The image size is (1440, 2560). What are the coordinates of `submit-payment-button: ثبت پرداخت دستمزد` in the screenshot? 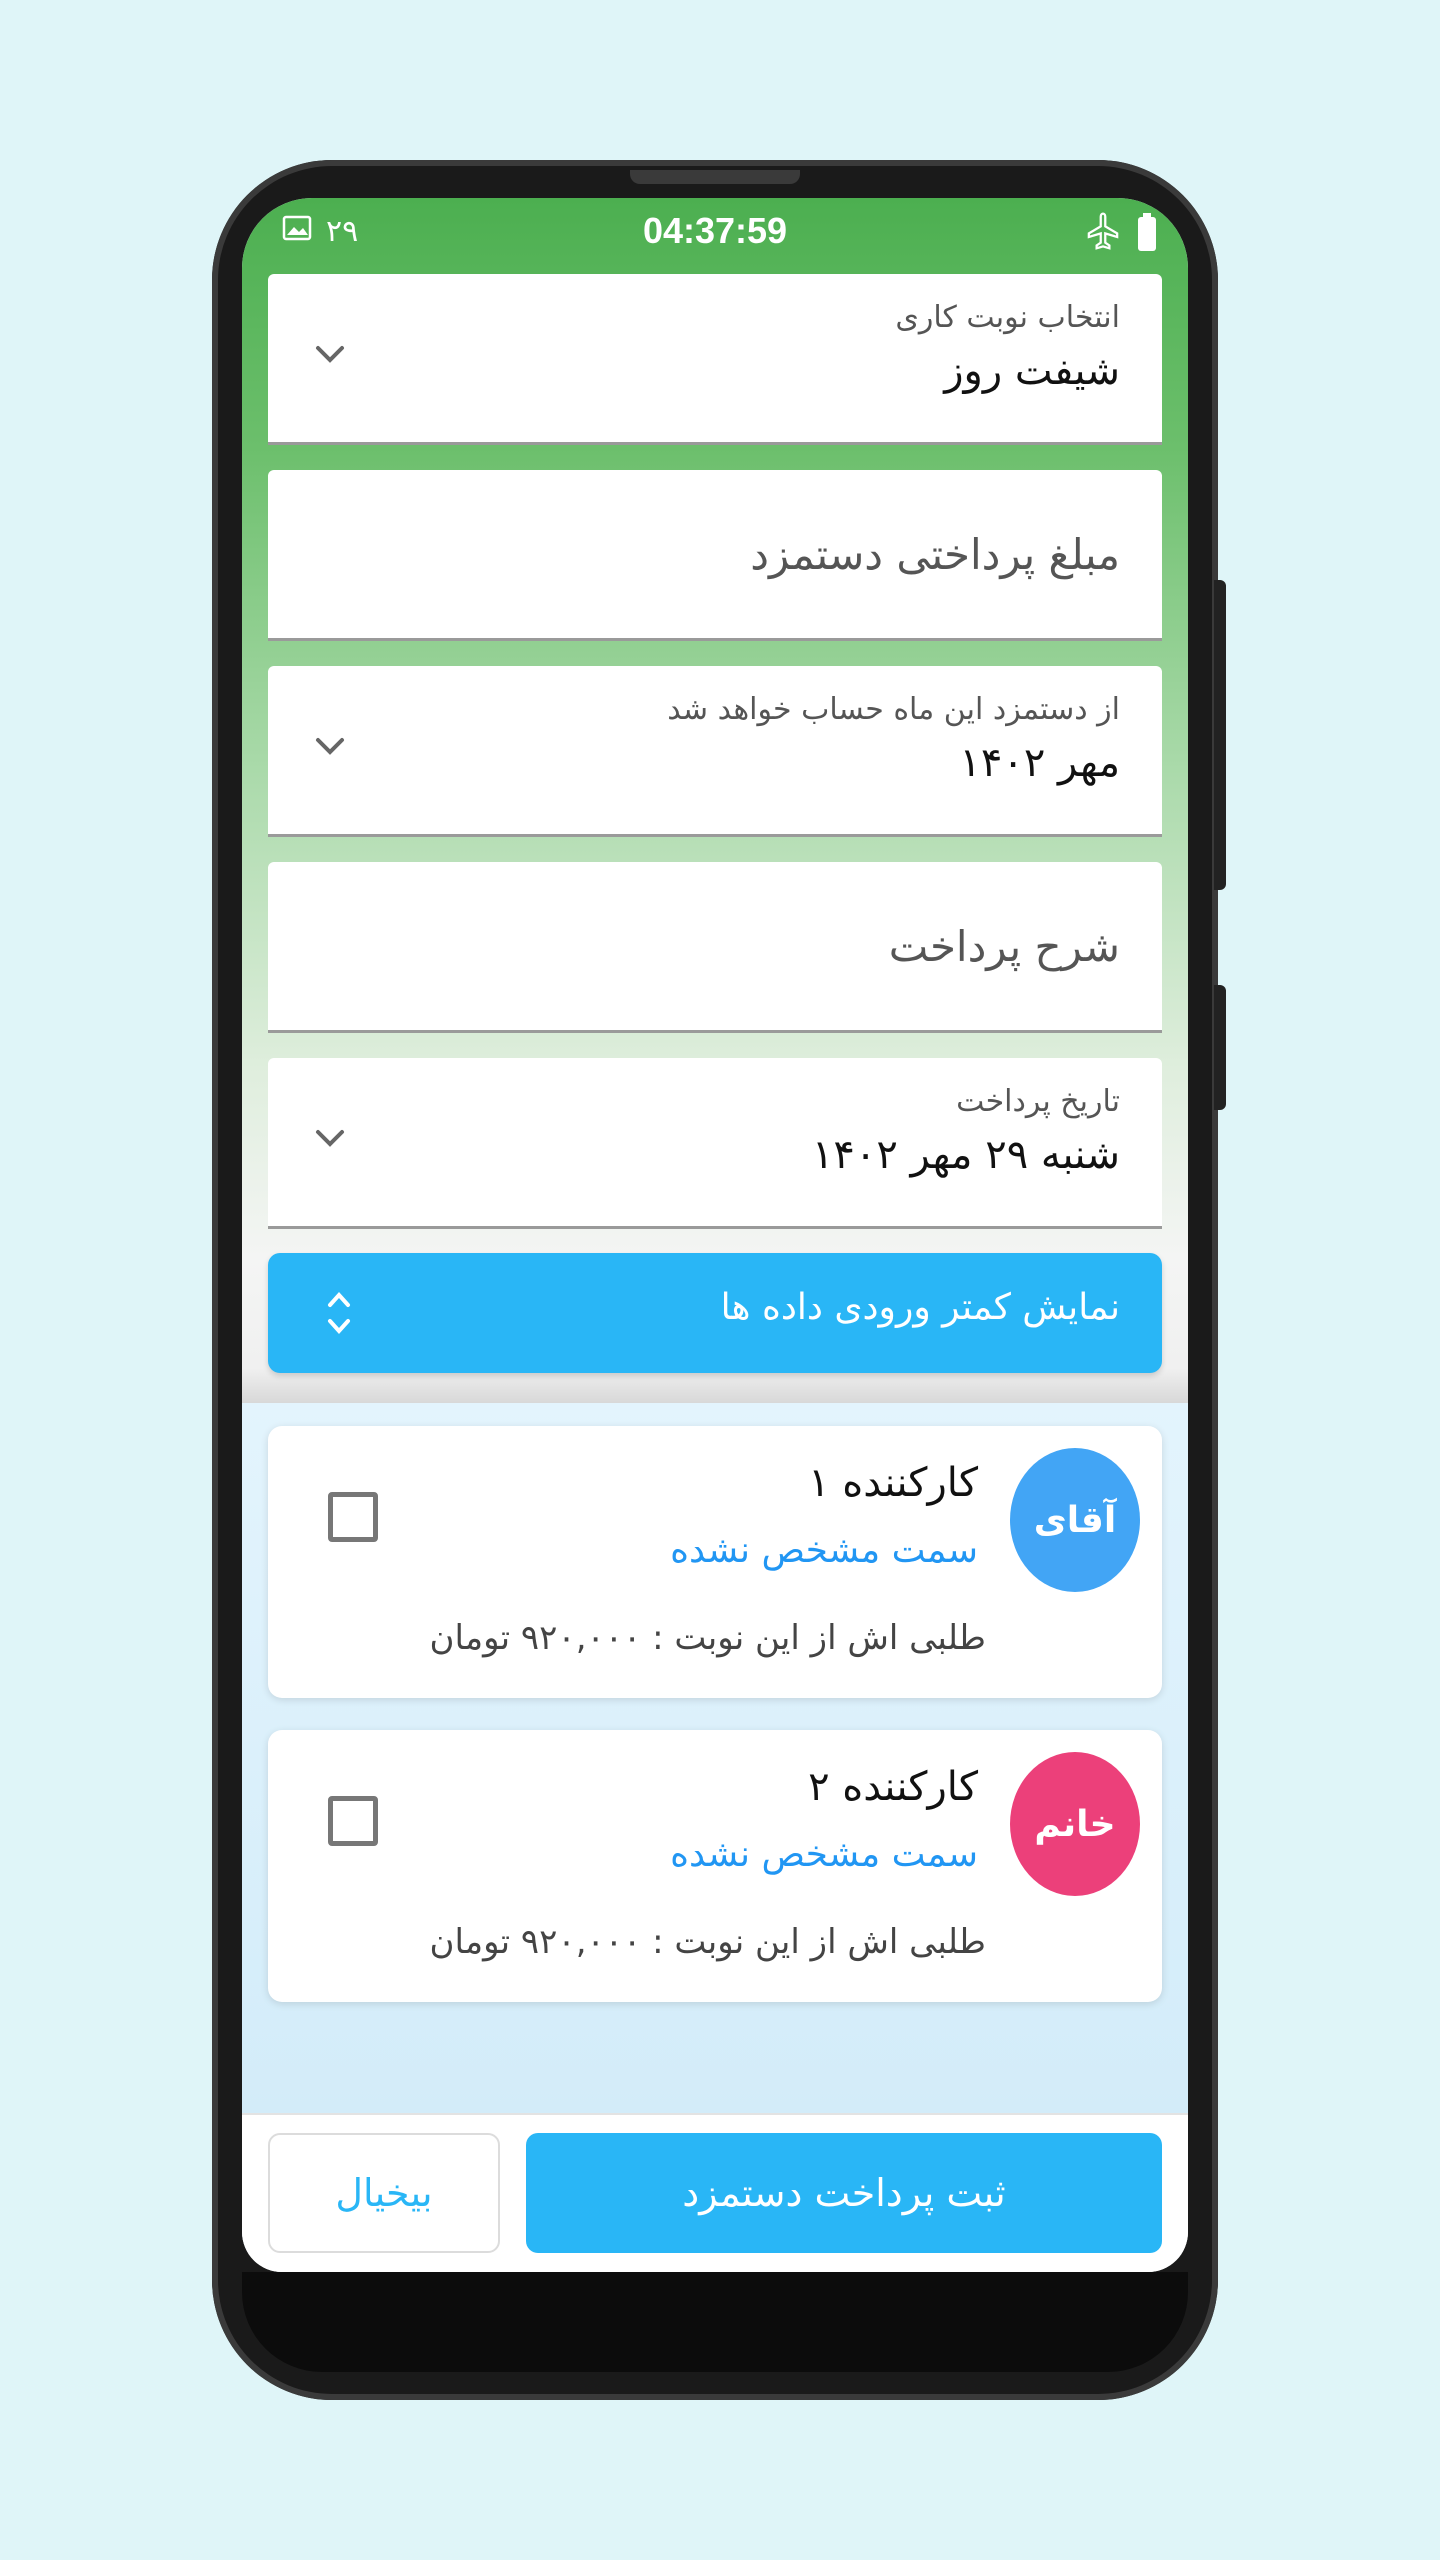 It's located at (844, 2193).